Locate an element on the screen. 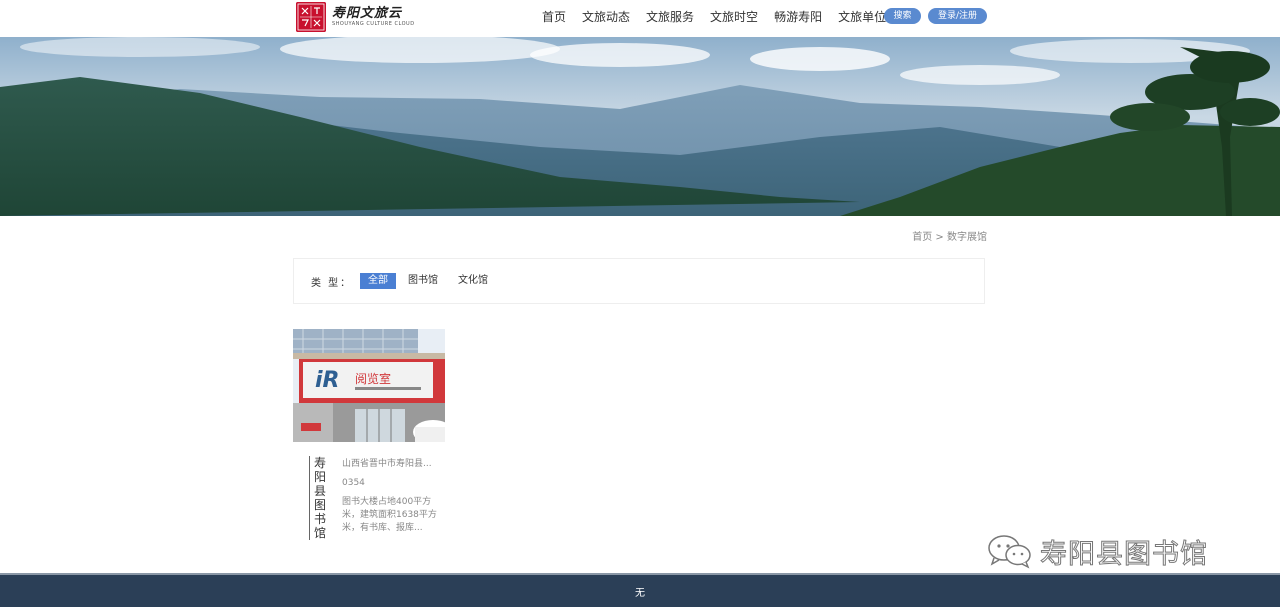 This screenshot has height=607, width=1280. venue-phone: 0354 is located at coordinates (353, 483).